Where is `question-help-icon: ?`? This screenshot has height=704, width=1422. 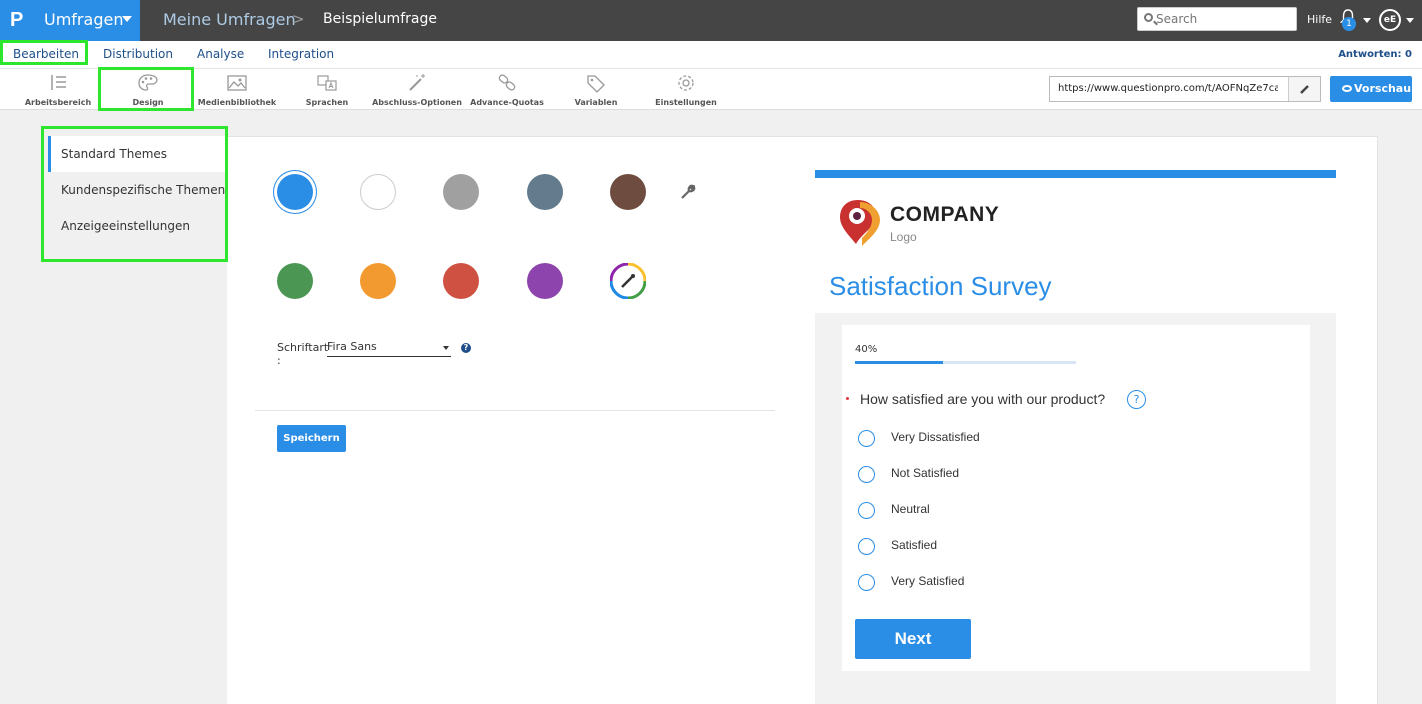 question-help-icon: ? is located at coordinates (1136, 399).